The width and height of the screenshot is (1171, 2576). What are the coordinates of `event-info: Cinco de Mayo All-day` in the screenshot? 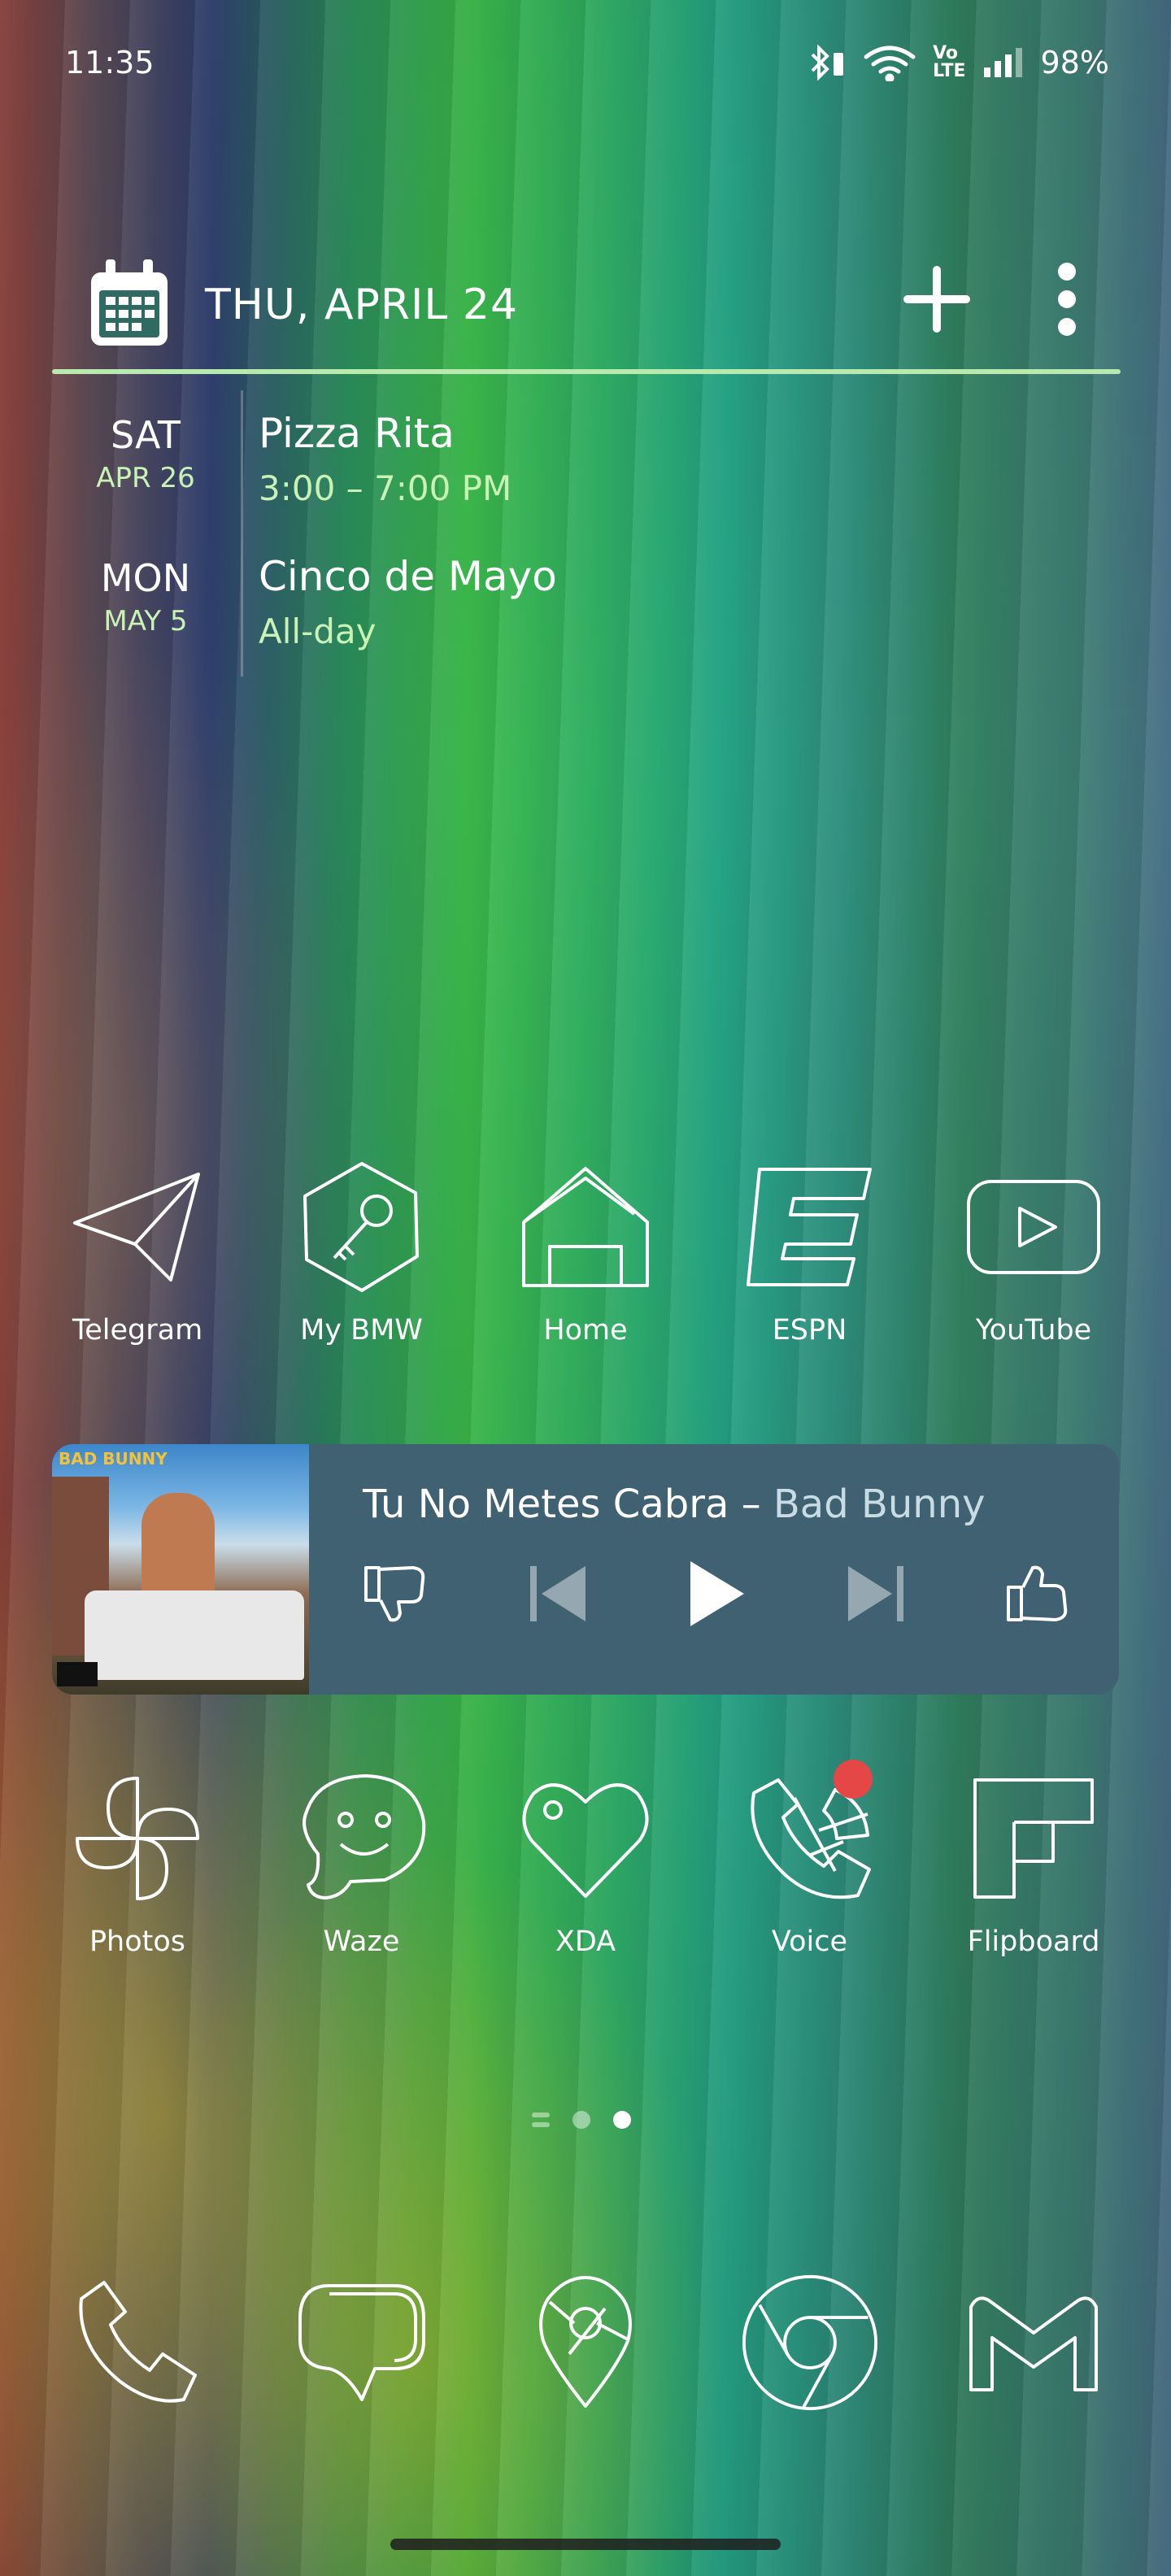 It's located at (398, 592).